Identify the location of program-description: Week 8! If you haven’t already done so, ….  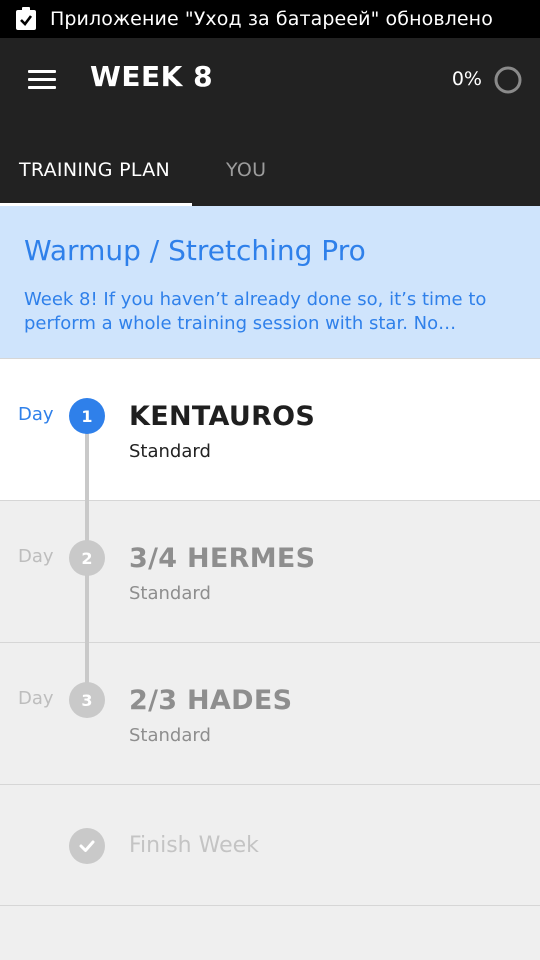
(255, 311).